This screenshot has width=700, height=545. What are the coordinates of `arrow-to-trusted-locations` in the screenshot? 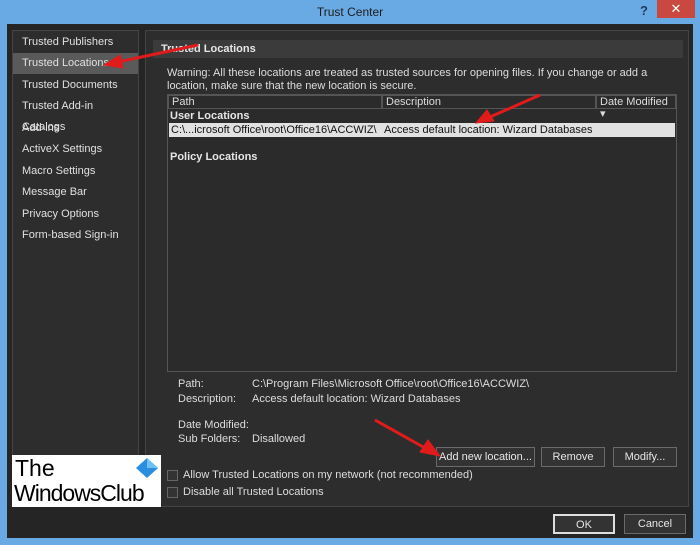 It's located at (150, 56).